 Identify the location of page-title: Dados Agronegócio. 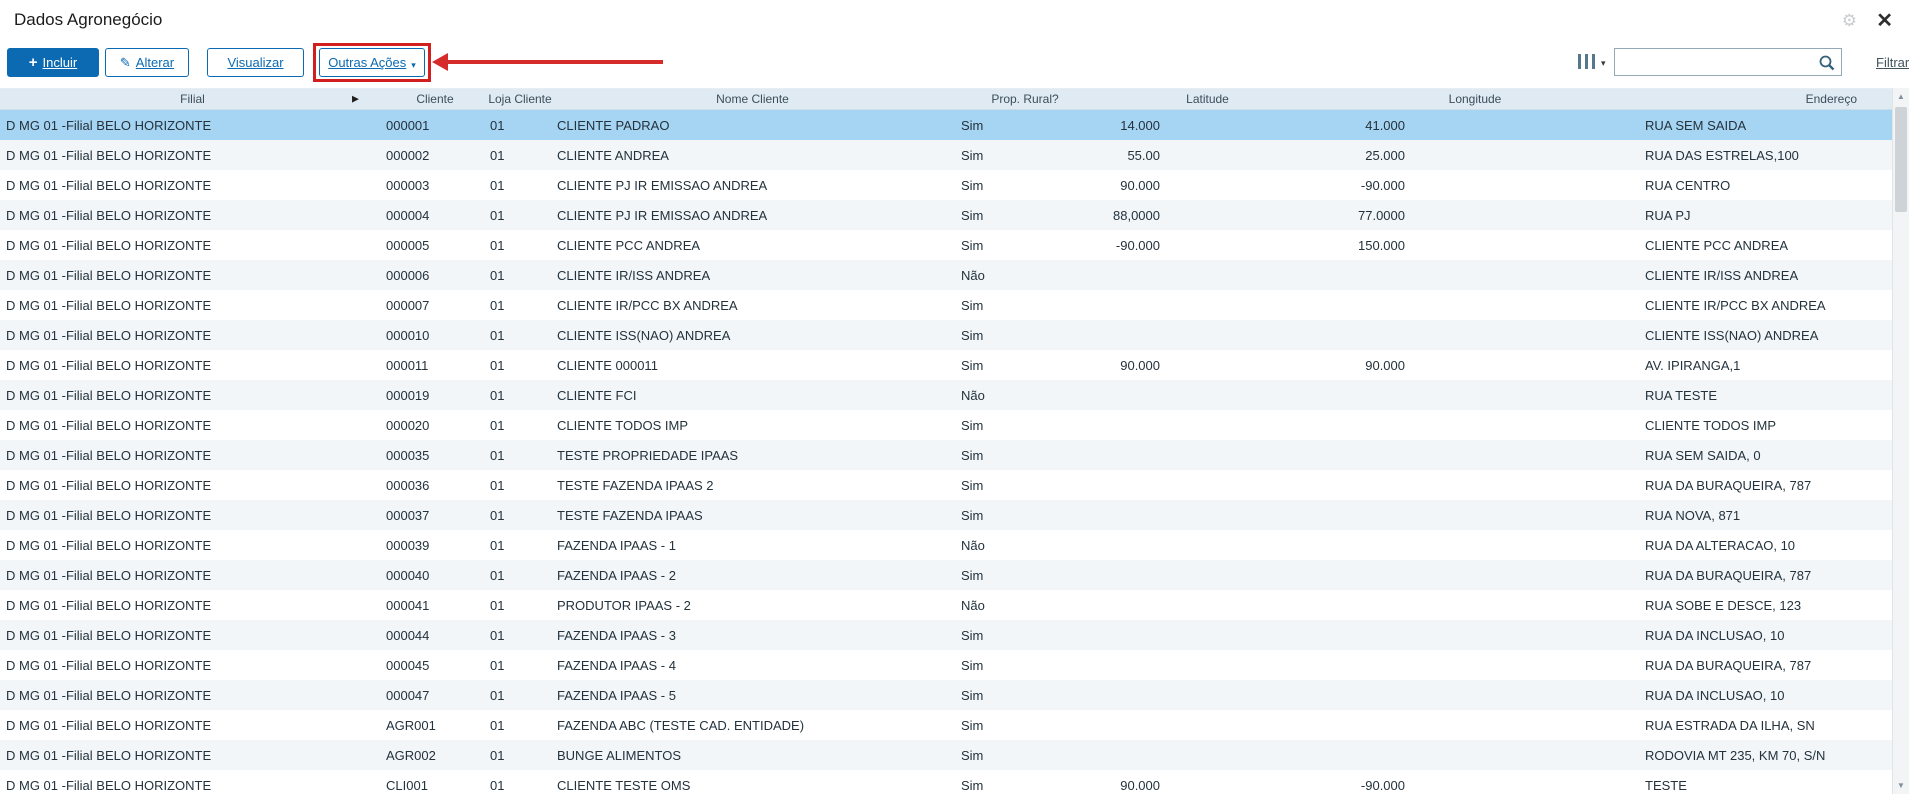
(88, 19).